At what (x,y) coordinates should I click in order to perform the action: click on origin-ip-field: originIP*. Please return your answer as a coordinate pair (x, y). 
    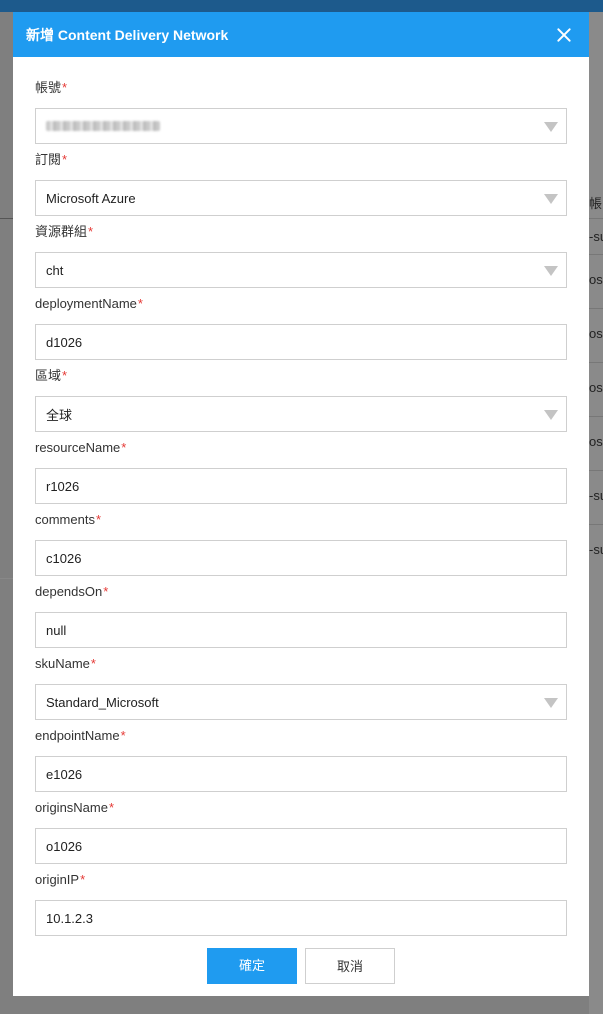
    Looking at the image, I should click on (301, 904).